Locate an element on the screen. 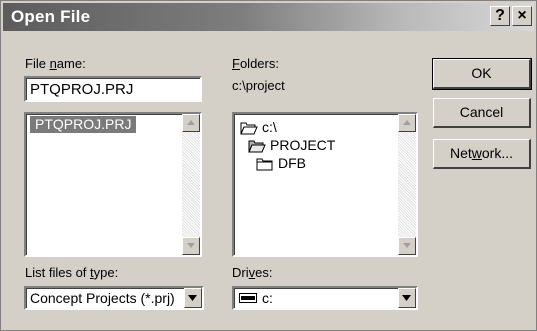 The image size is (537, 331). close-button: × is located at coordinates (522, 16).